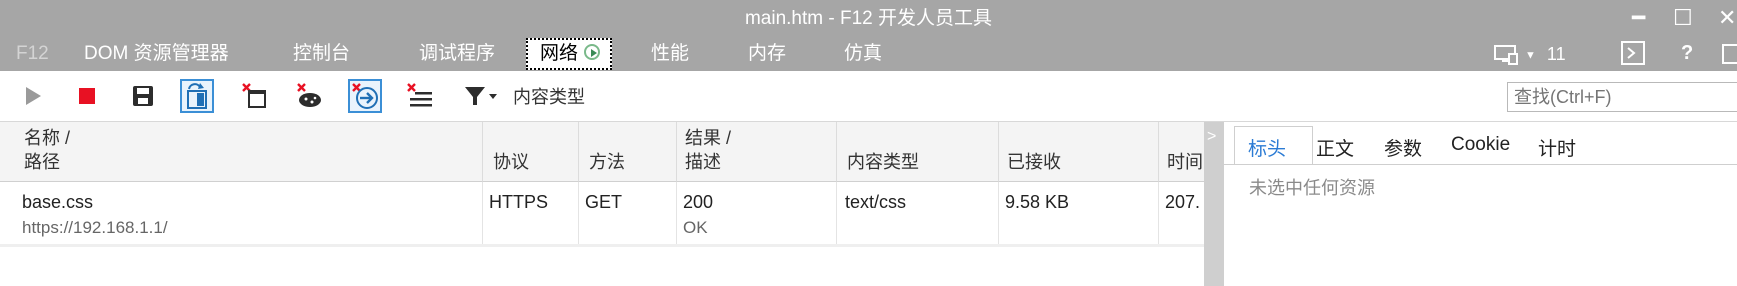  What do you see at coordinates (33, 96) in the screenshot?
I see `play-icon` at bounding box center [33, 96].